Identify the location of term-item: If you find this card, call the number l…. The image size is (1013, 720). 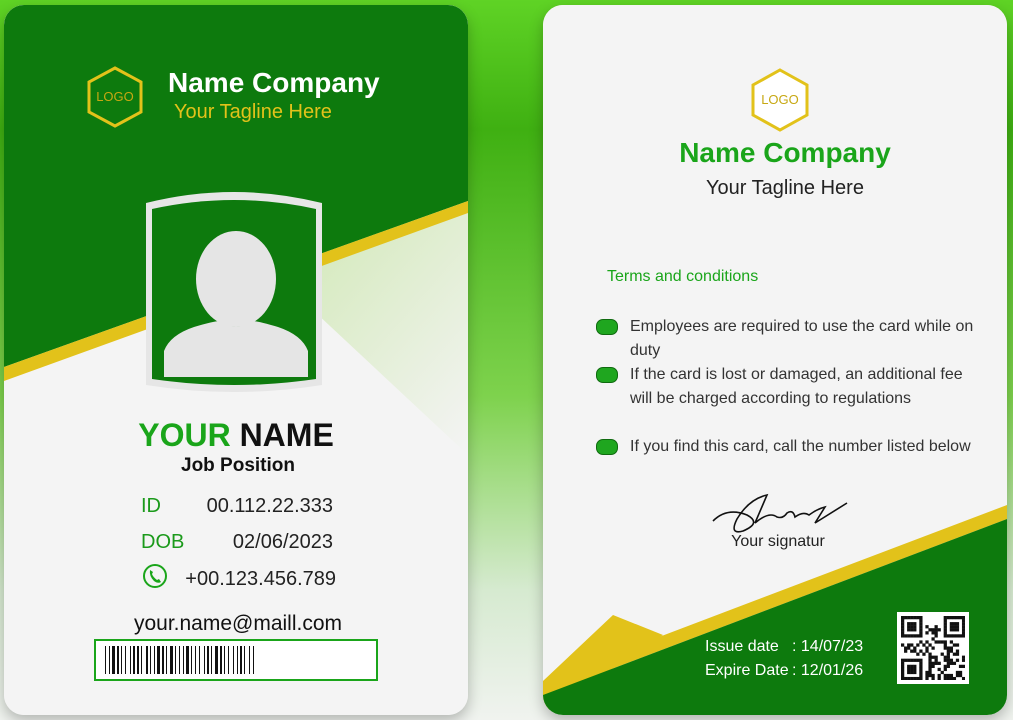
(783, 447).